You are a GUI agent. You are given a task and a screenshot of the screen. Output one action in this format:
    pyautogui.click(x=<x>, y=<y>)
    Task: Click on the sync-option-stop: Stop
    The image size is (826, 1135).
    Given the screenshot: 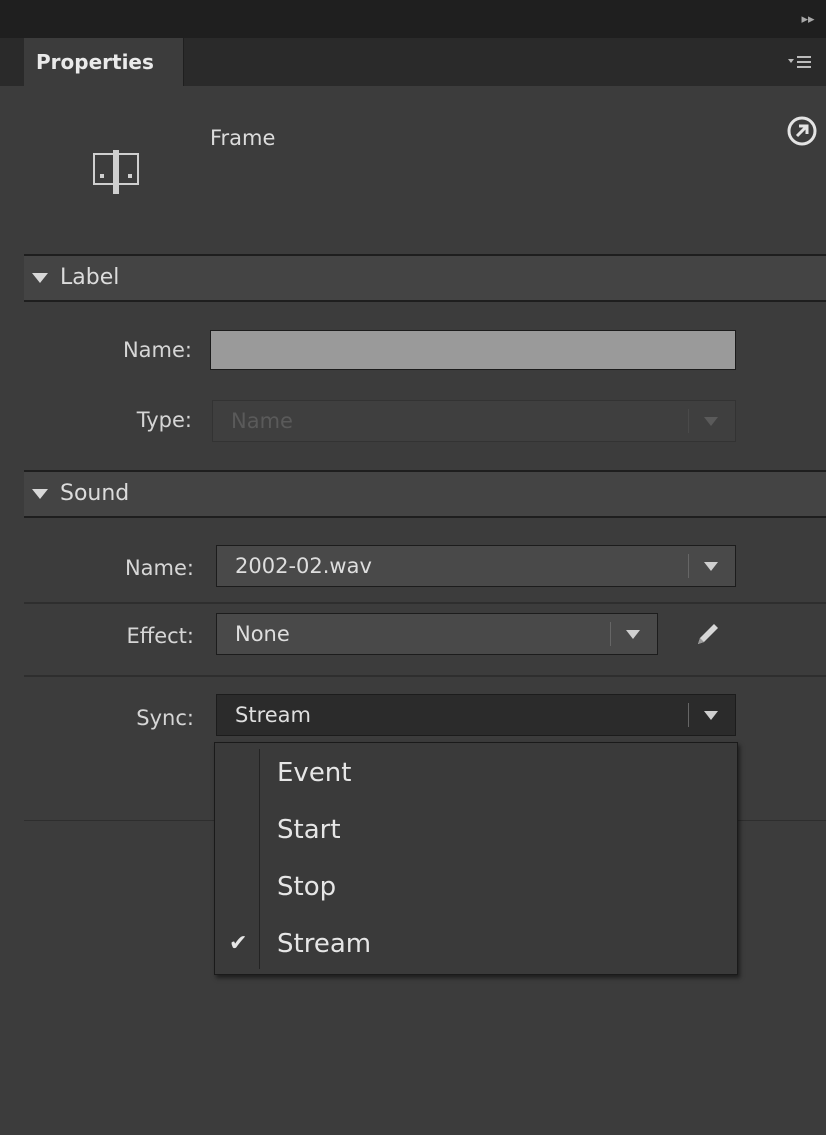 What is the action you would take?
    pyautogui.click(x=476, y=887)
    